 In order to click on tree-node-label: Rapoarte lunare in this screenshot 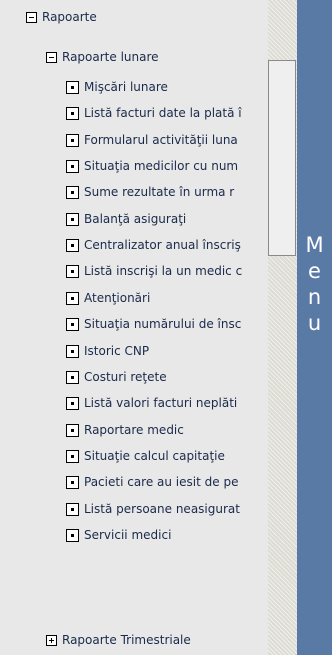, I will do `click(110, 57)`.